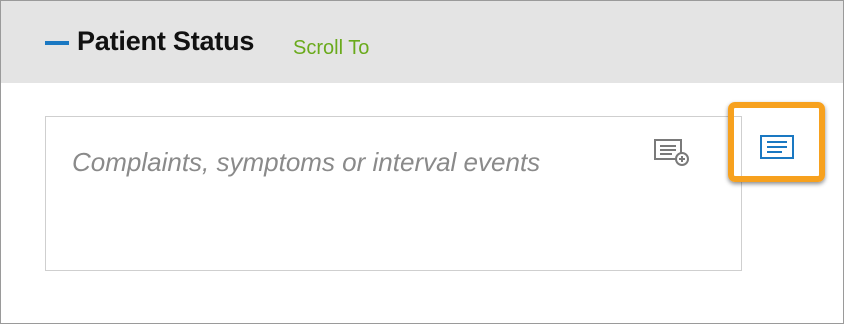 The image size is (844, 324). What do you see at coordinates (166, 41) in the screenshot?
I see `section-title: Patient Status` at bounding box center [166, 41].